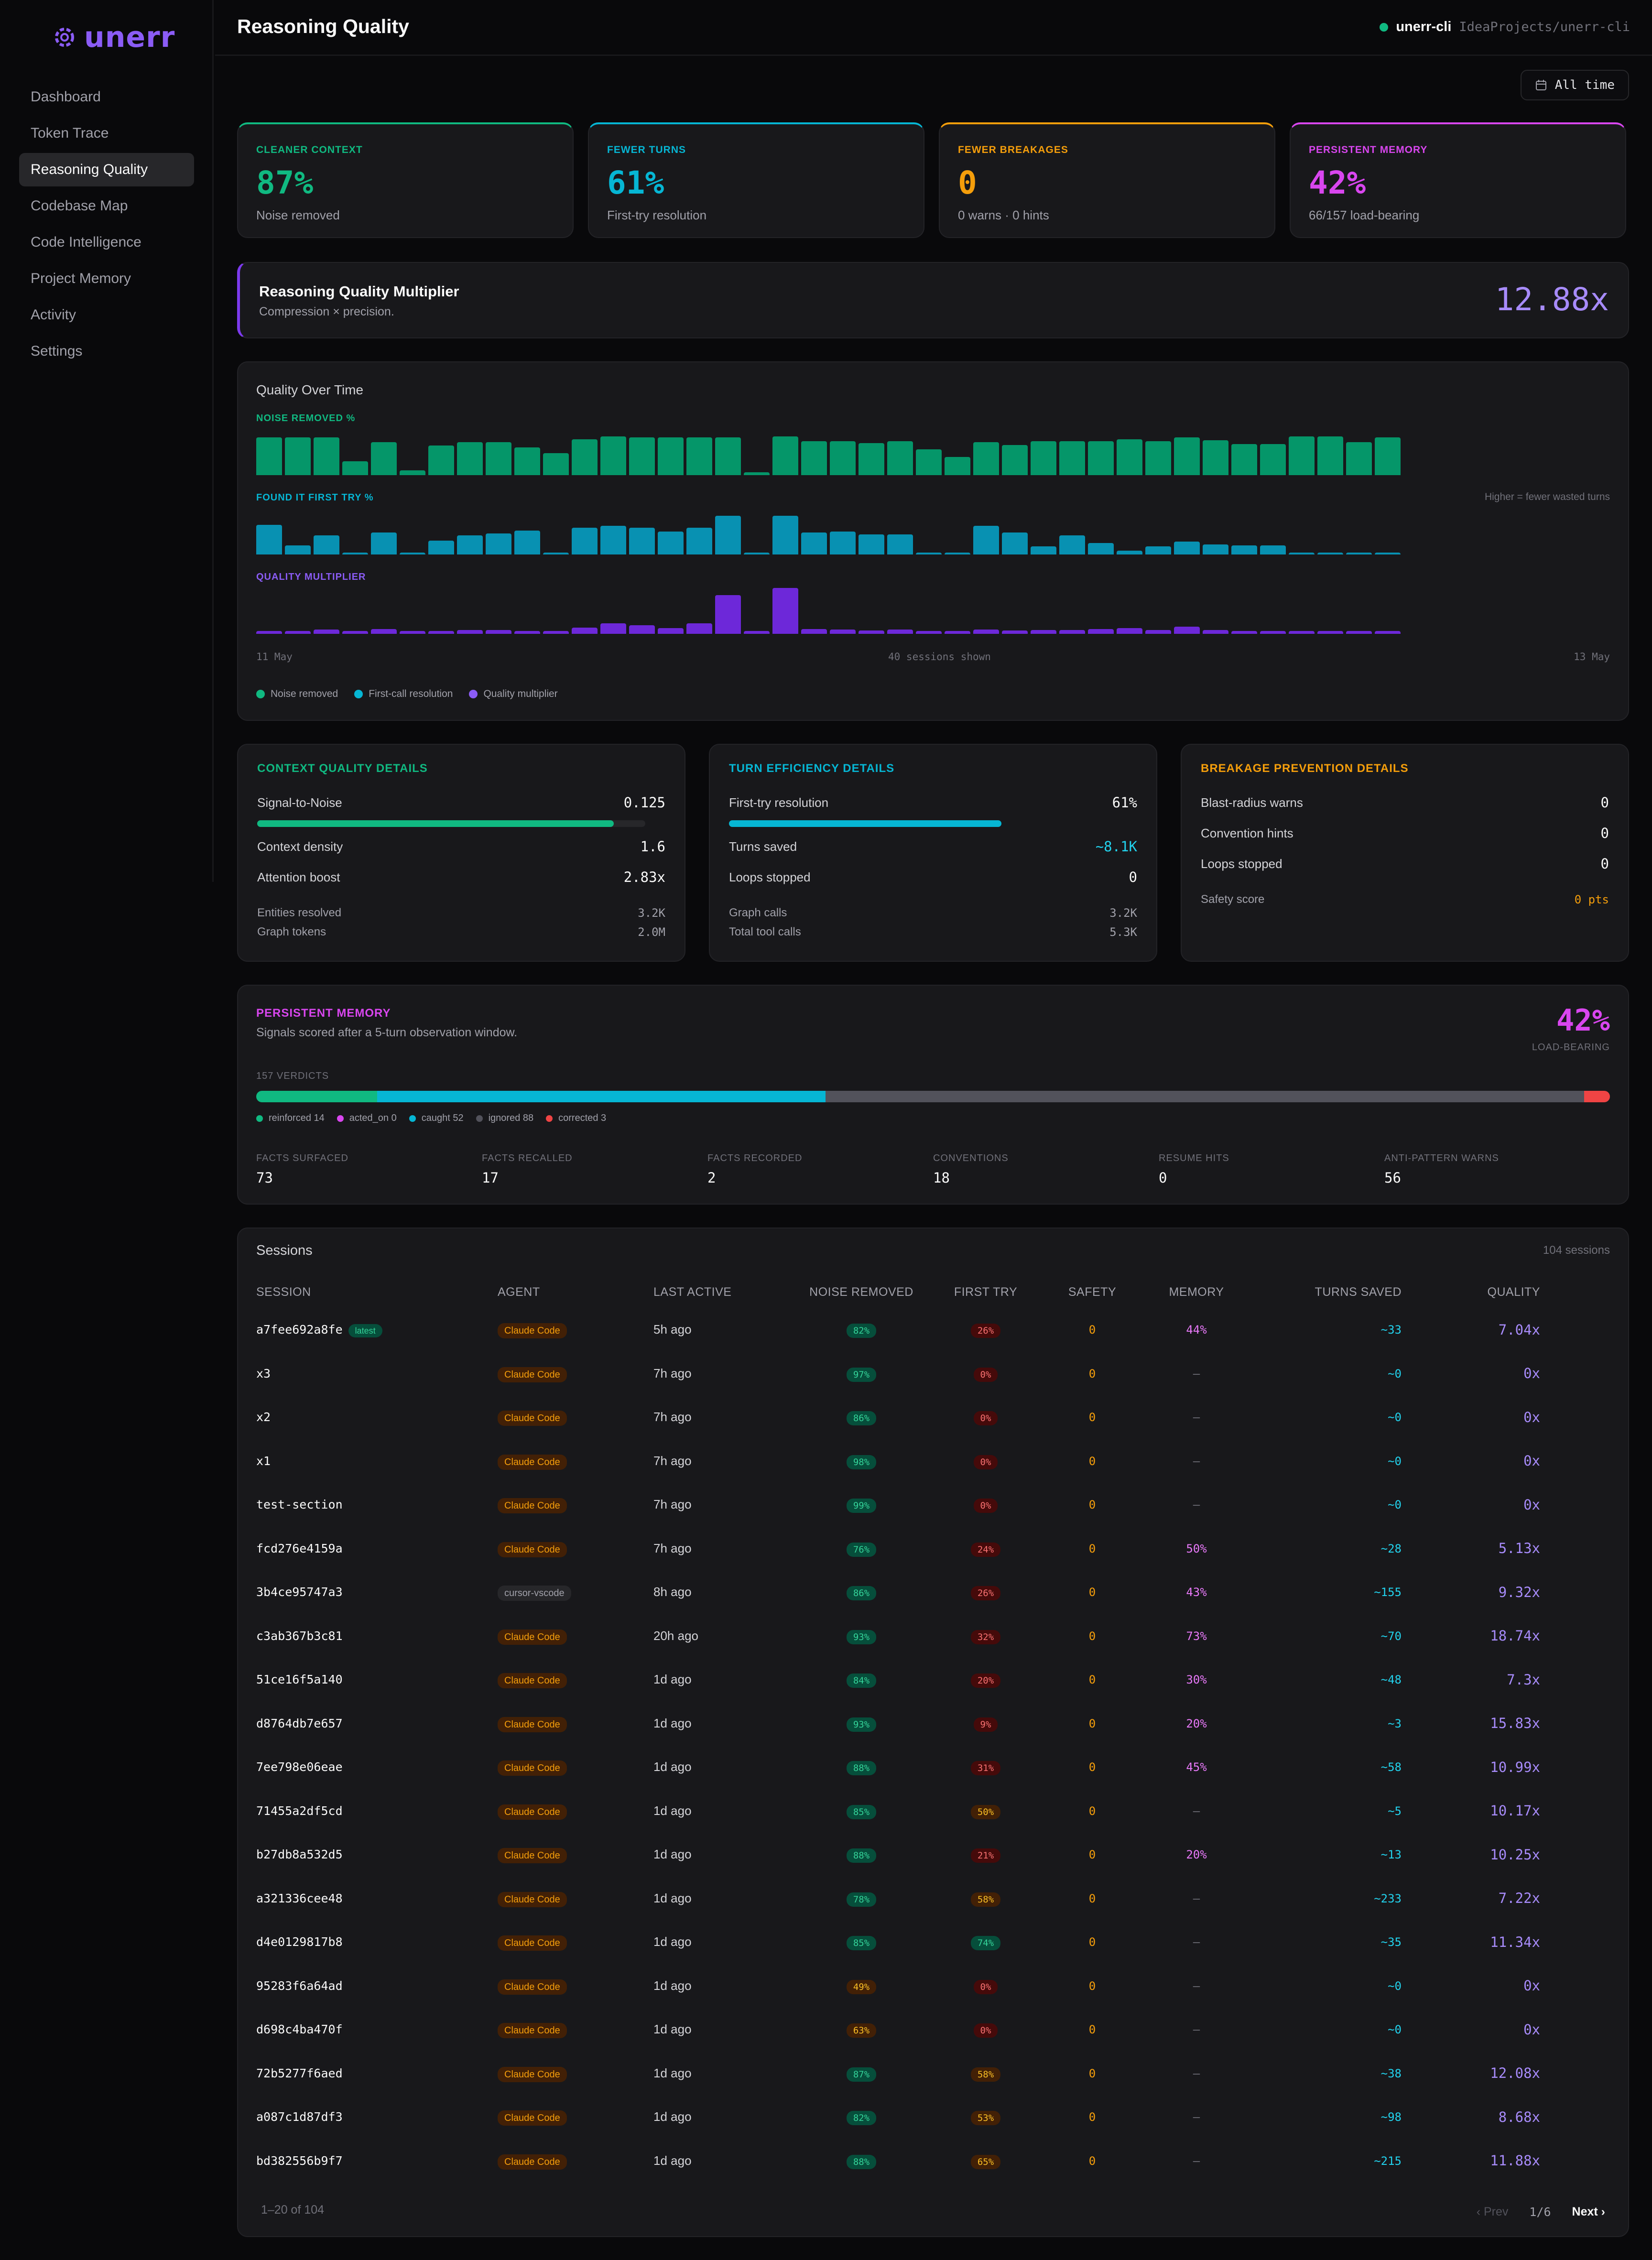 This screenshot has height=2260, width=1652. I want to click on column-header: FIRST TRY, so click(986, 1292).